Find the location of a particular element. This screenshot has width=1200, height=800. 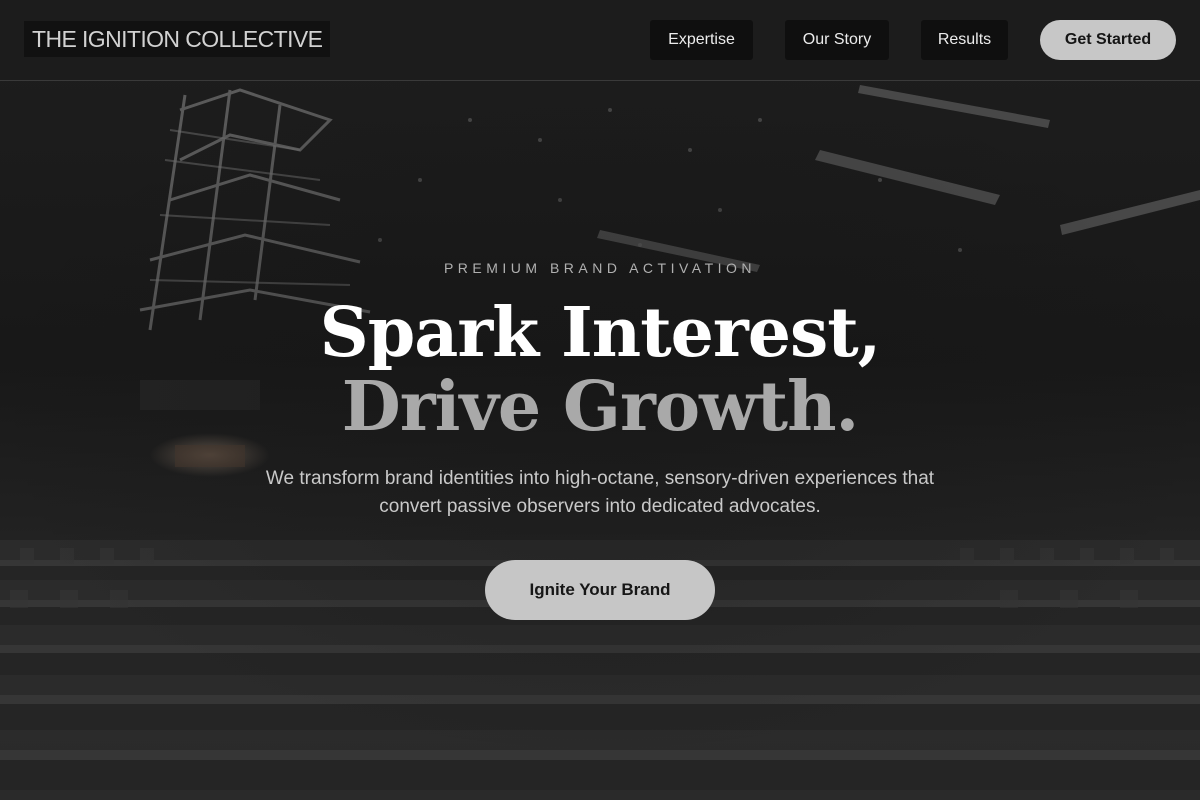

hero-headline-line1: Spark Interest, is located at coordinates (600, 333).